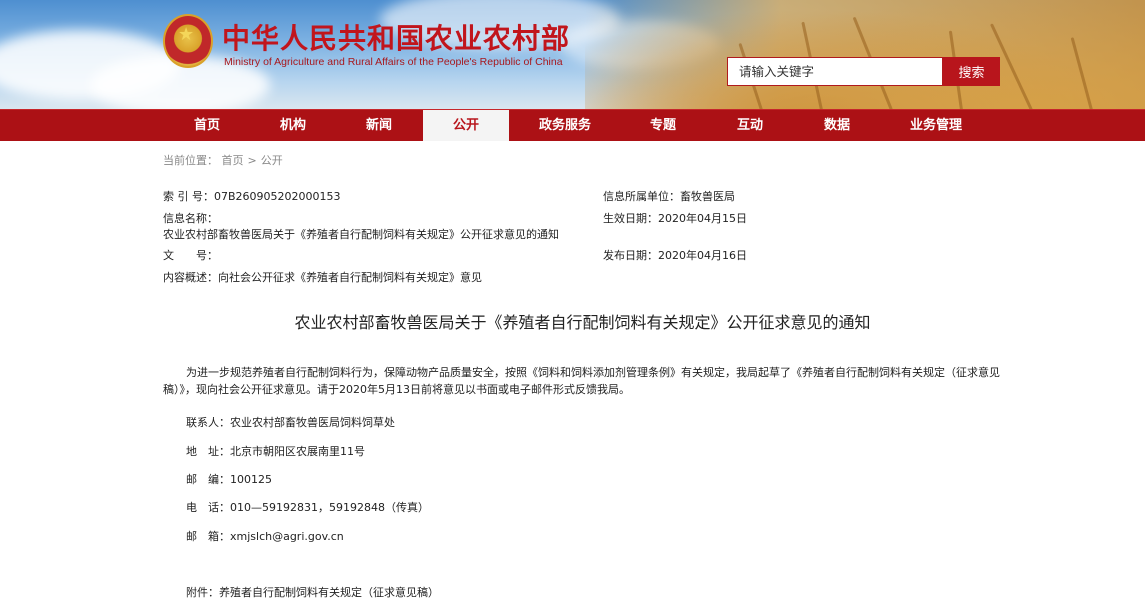  I want to click on email-label: 邮 箱：, so click(208, 536).